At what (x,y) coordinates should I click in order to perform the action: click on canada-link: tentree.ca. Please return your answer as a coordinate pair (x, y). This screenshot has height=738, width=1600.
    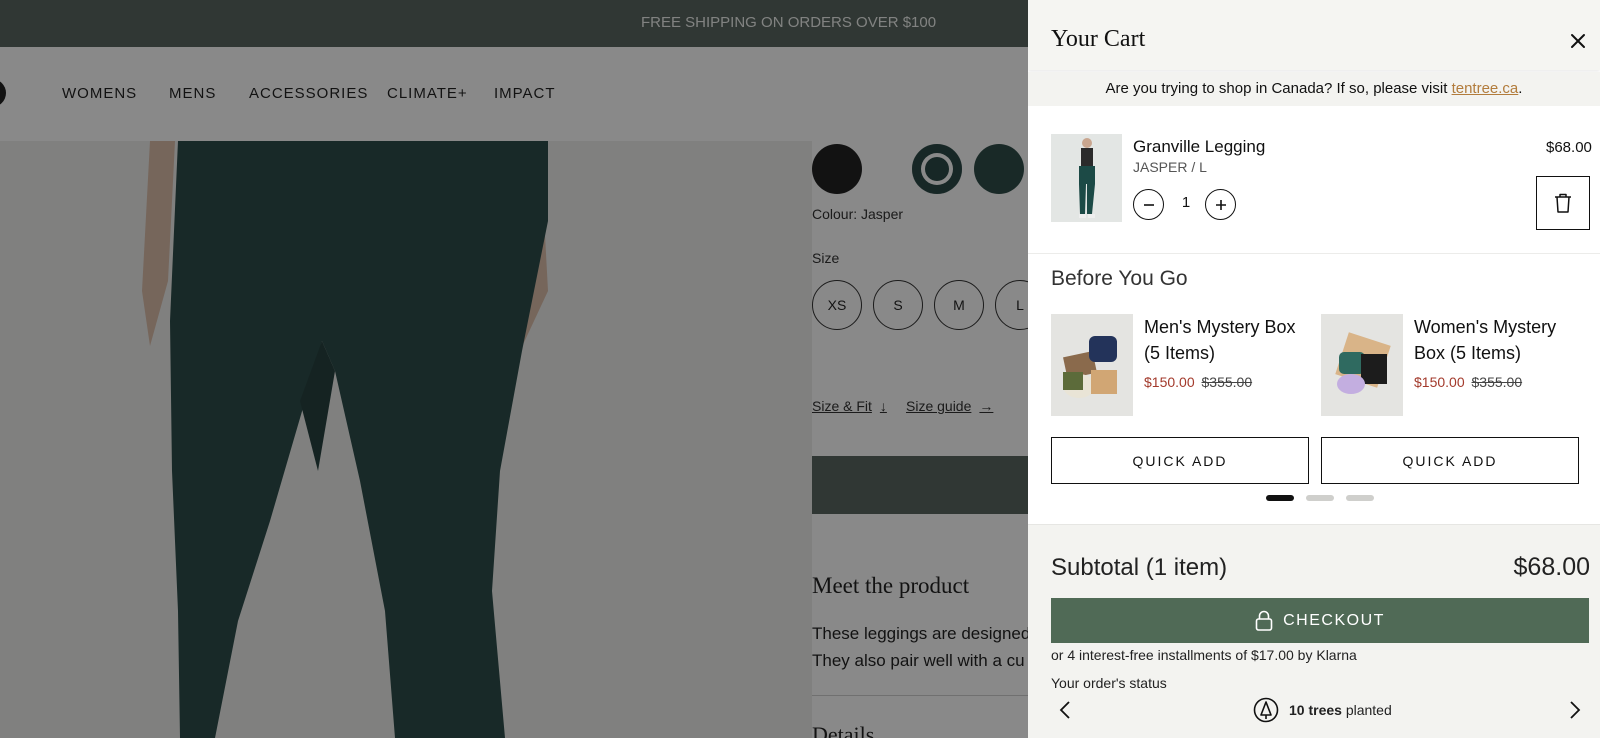
    Looking at the image, I should click on (1485, 88).